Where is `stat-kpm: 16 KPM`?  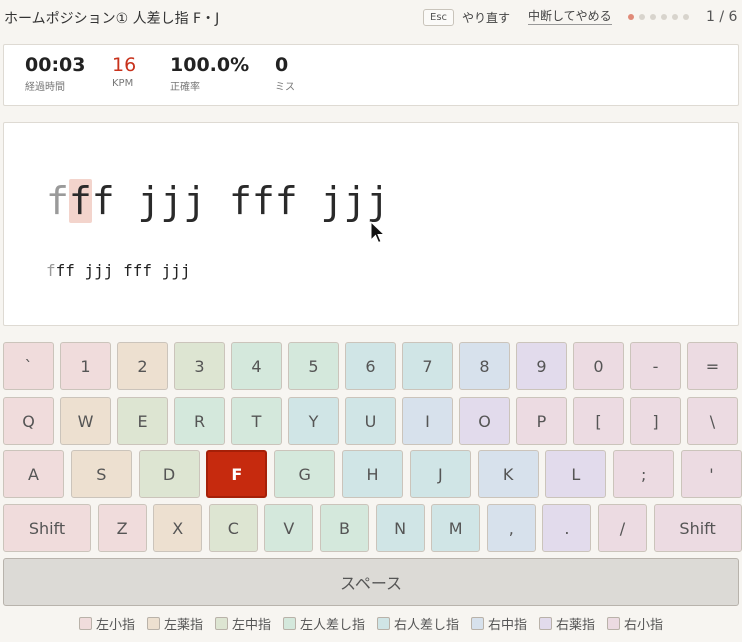
stat-kpm: 16 KPM is located at coordinates (124, 71).